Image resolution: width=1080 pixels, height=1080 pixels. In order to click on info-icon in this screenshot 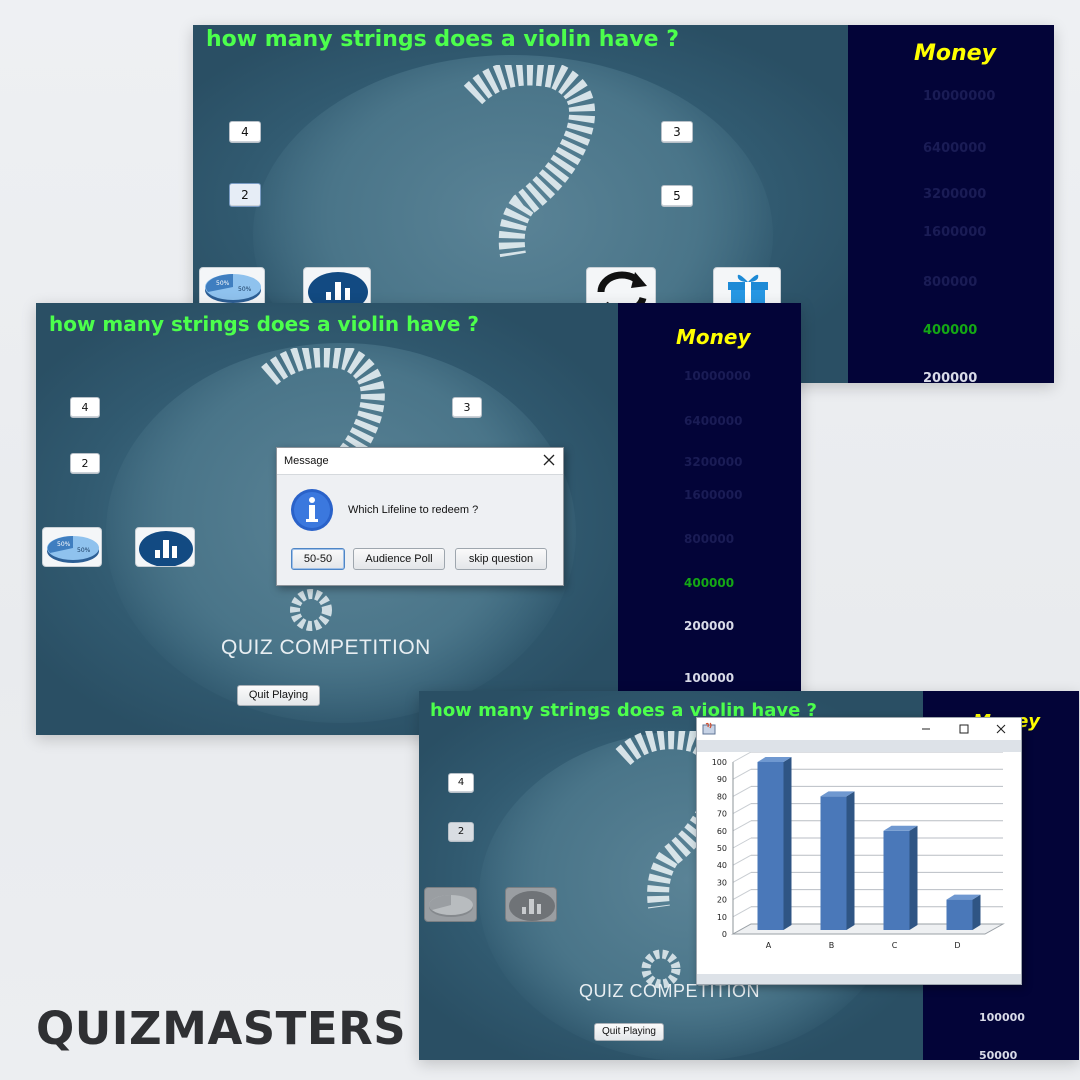, I will do `click(312, 510)`.